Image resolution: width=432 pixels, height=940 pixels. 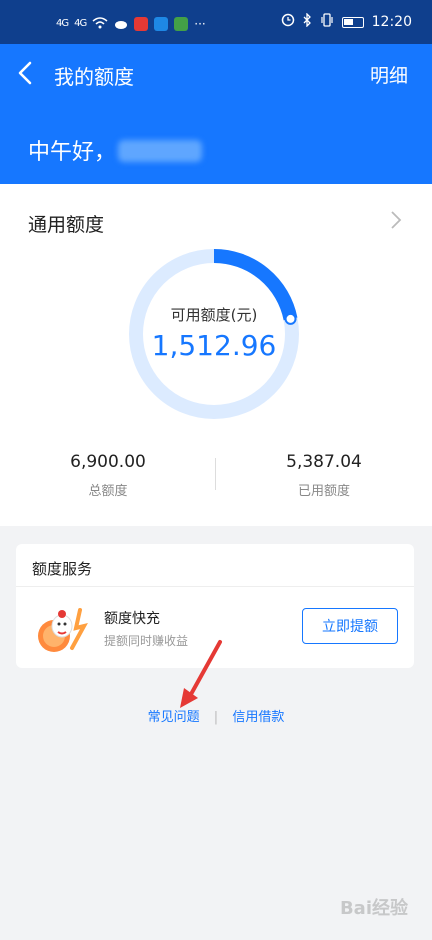 What do you see at coordinates (352, 22) in the screenshot?
I see `battery-icon` at bounding box center [352, 22].